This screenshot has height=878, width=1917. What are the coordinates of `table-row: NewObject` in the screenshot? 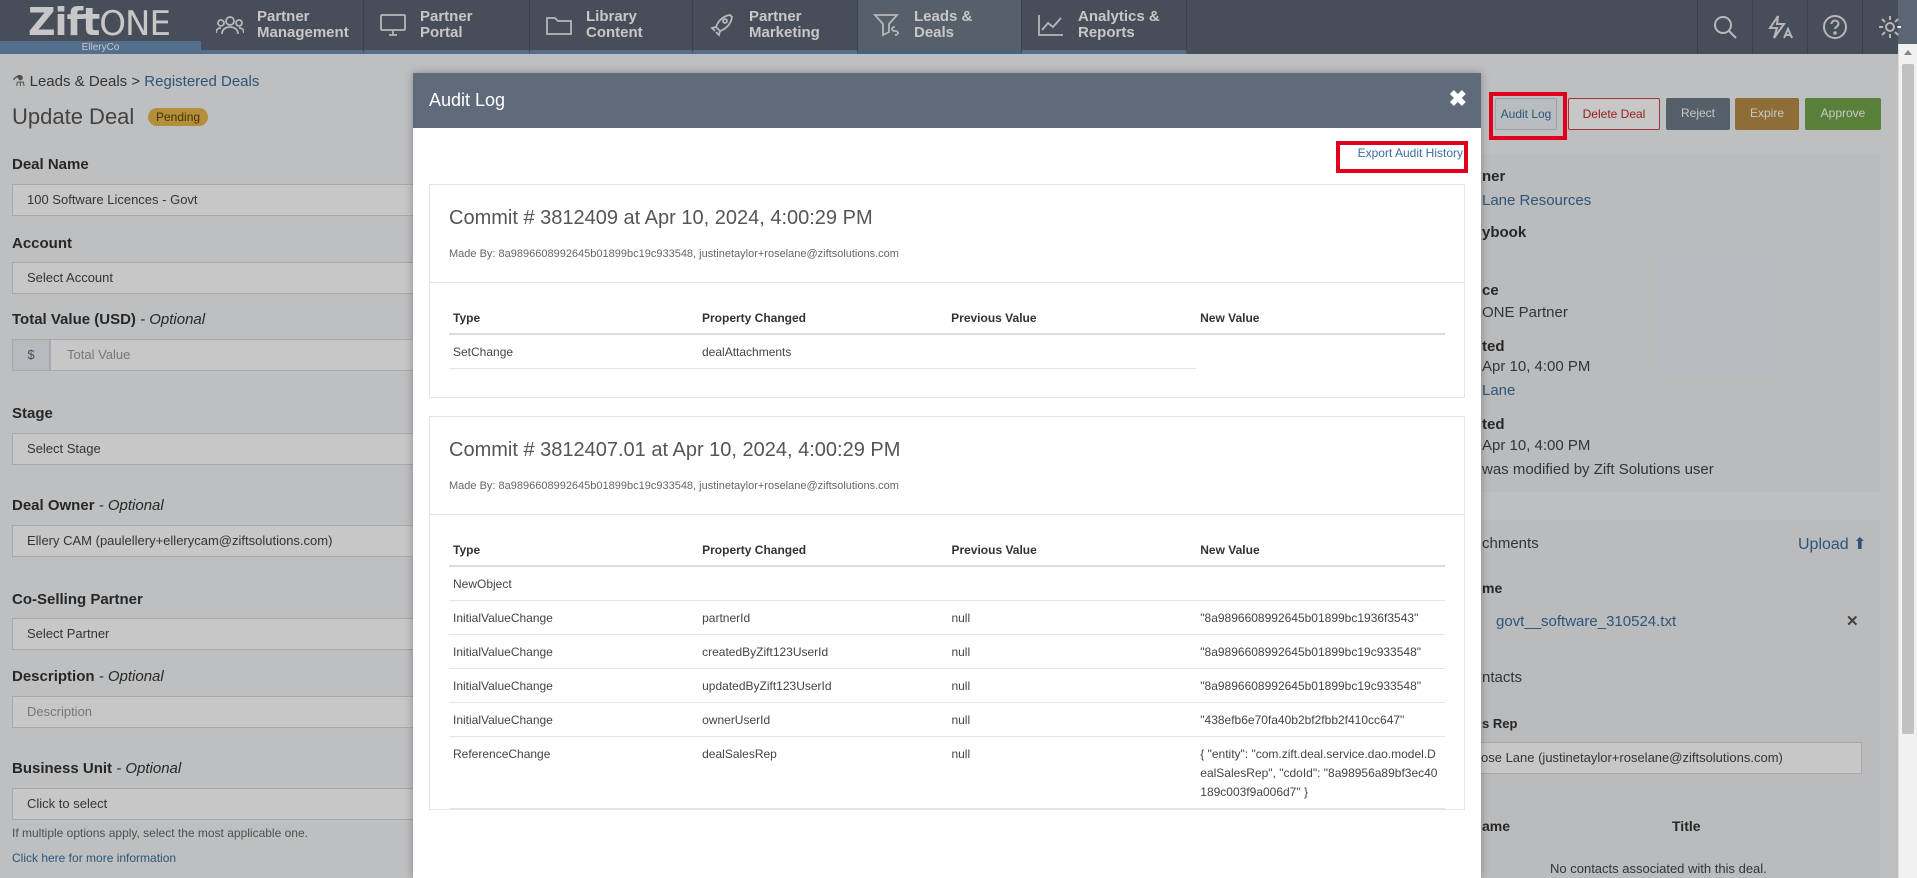 It's located at (947, 583).